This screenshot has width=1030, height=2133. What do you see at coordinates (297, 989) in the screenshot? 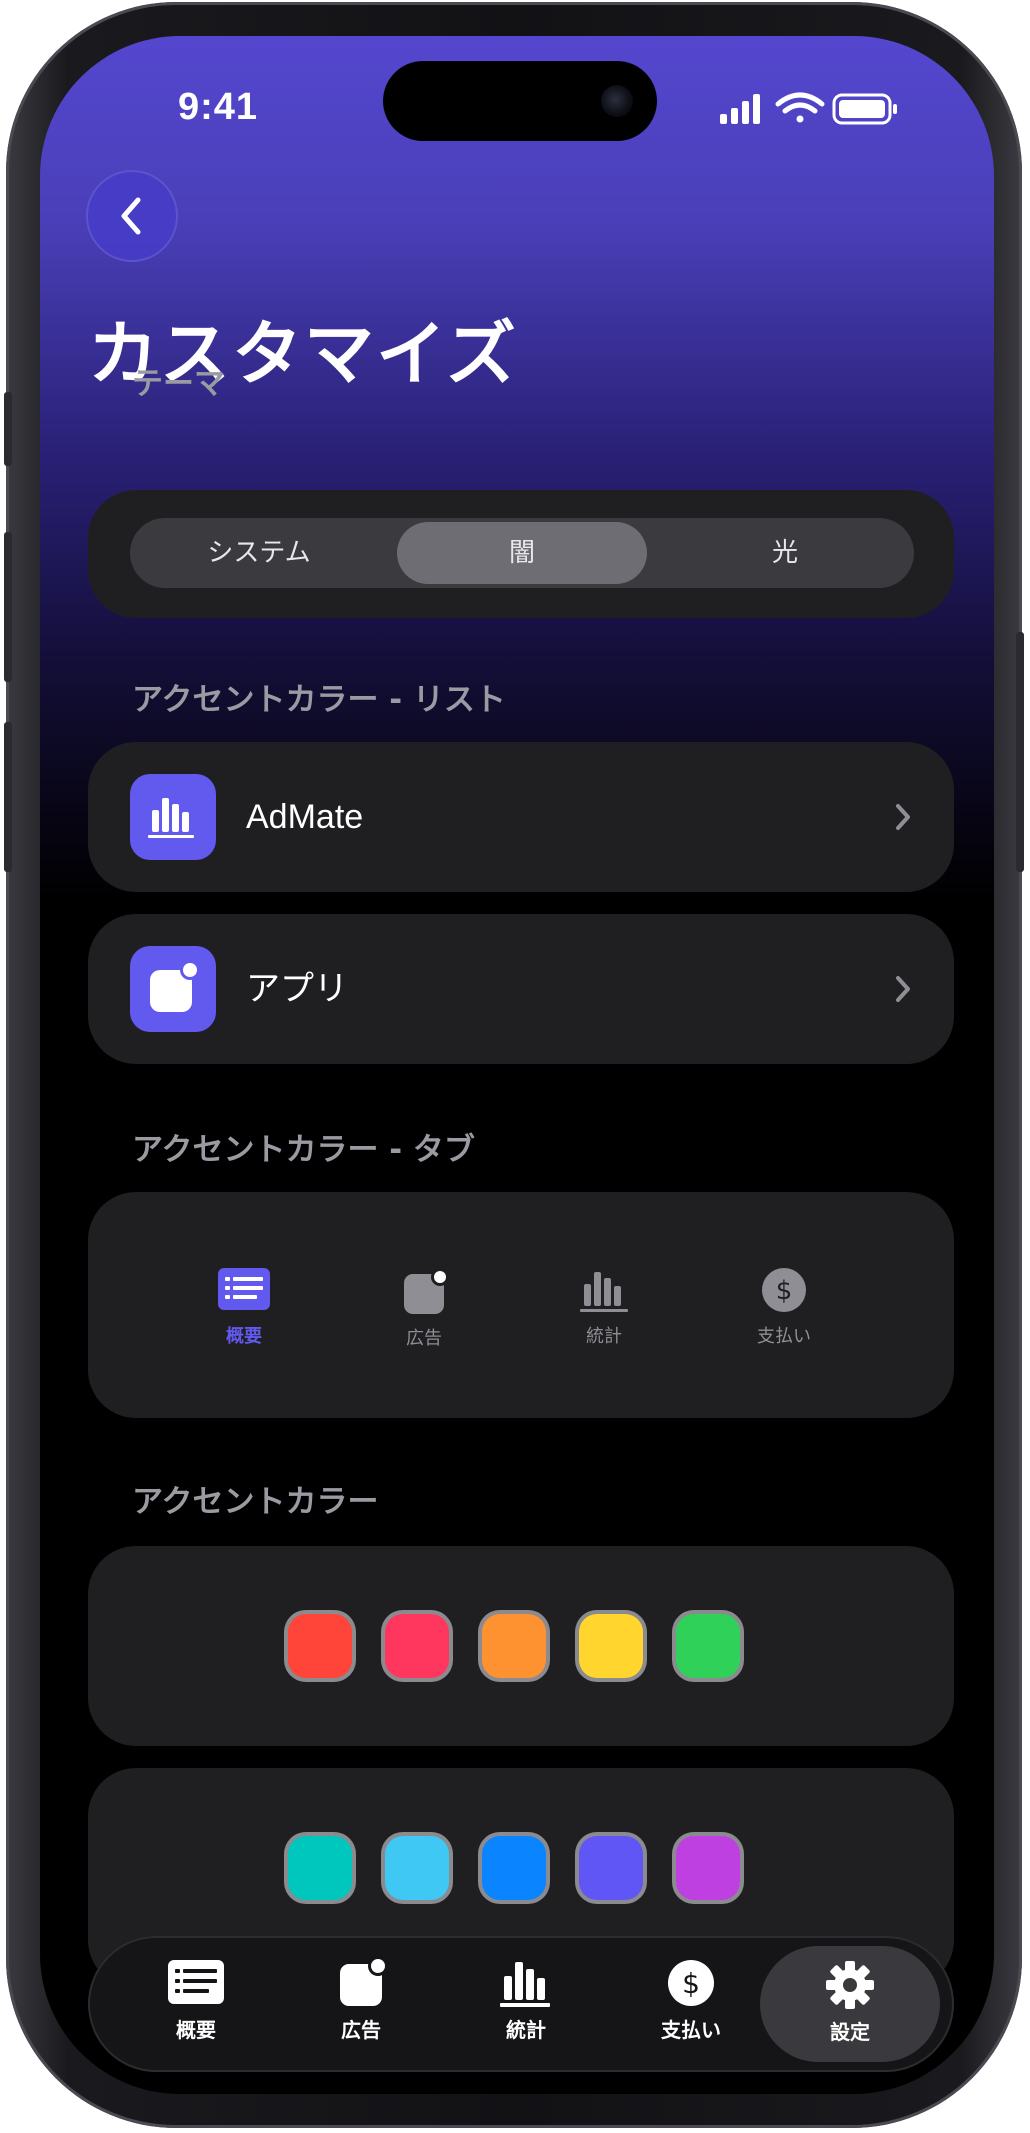
I see `list-item-label: アプリ` at bounding box center [297, 989].